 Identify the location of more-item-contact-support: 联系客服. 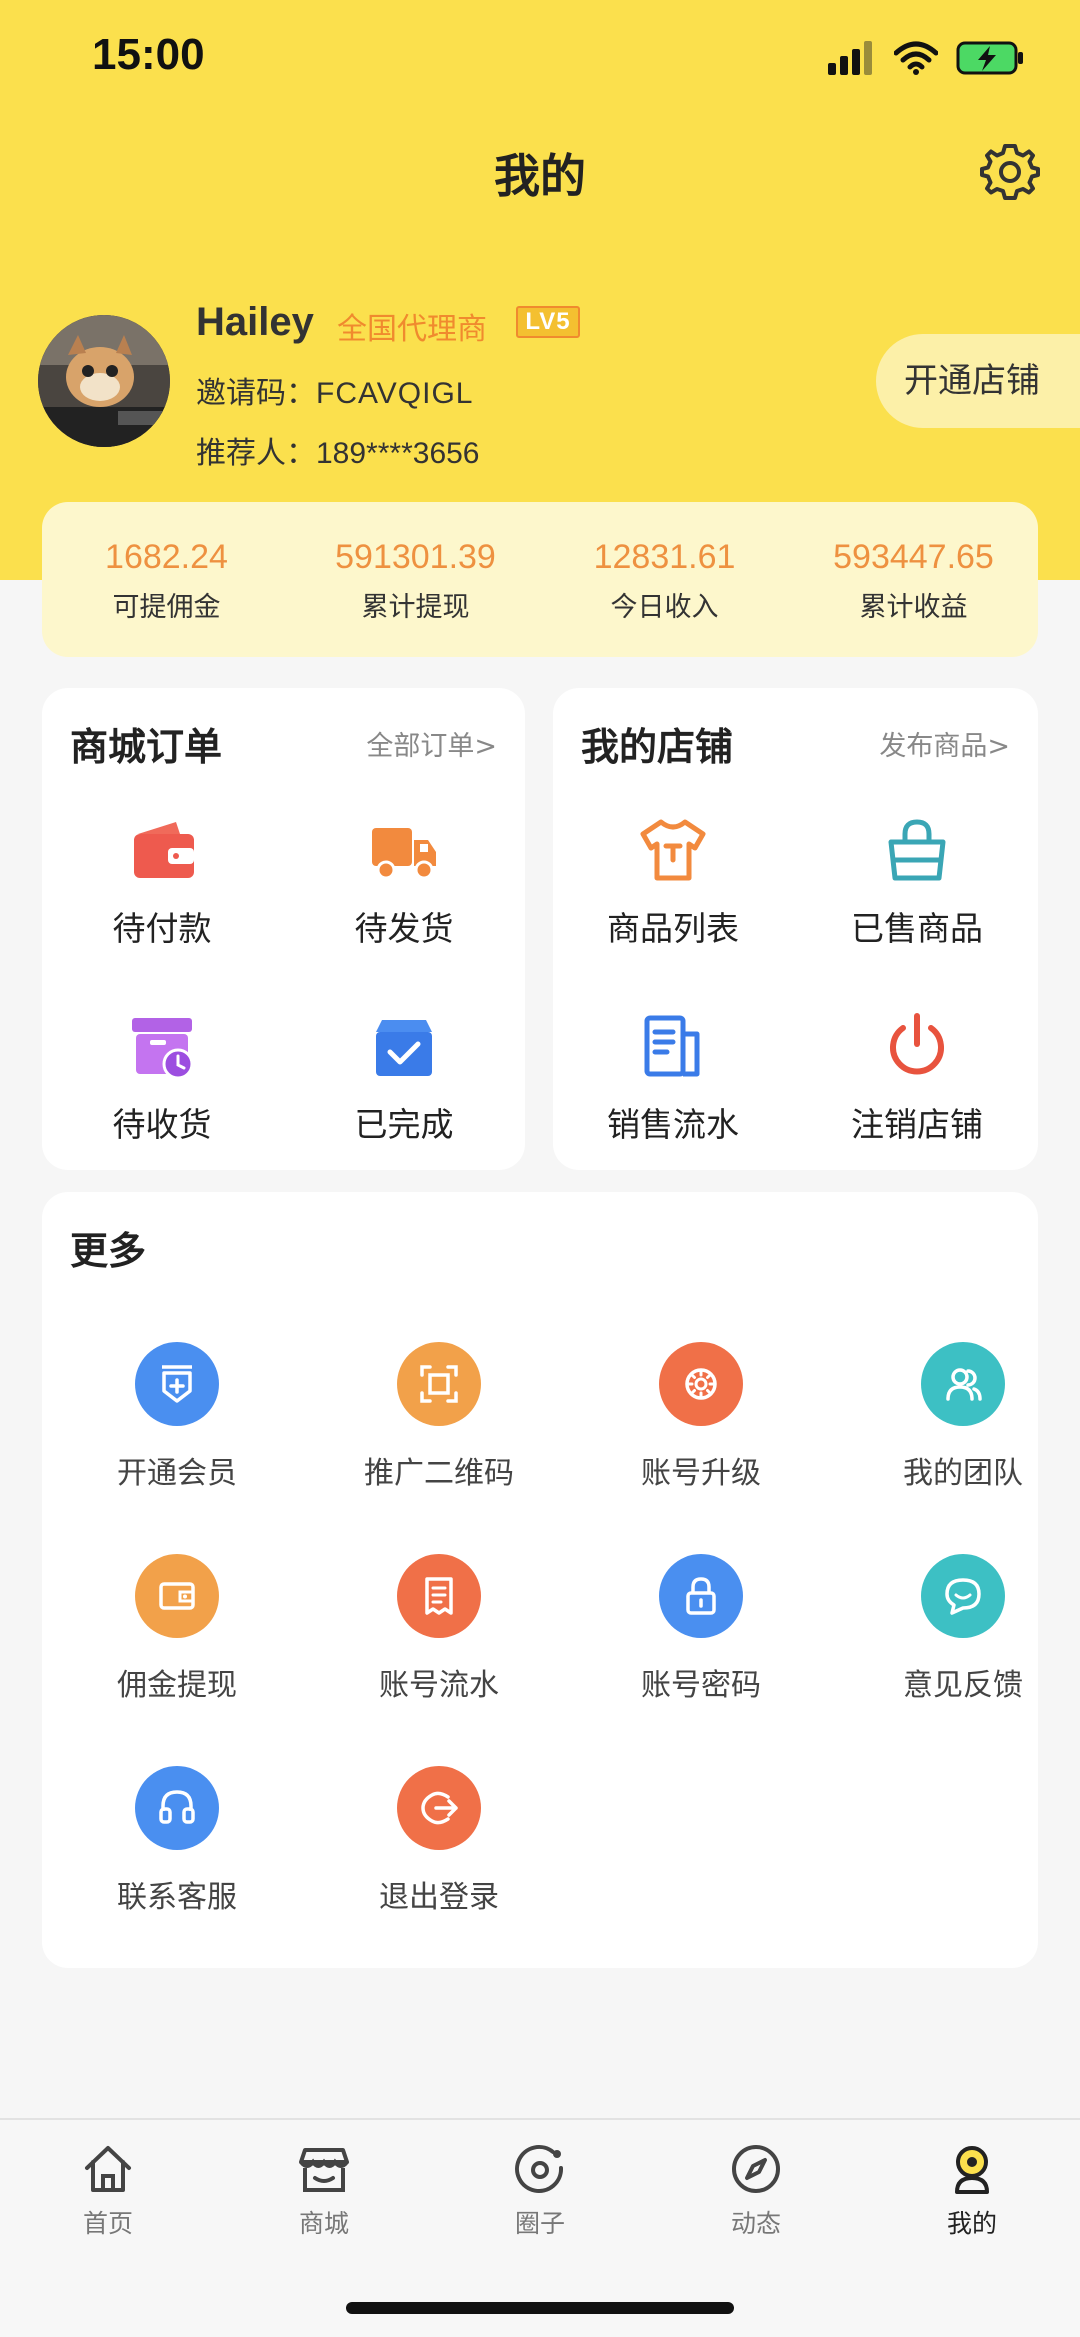
(177, 1841).